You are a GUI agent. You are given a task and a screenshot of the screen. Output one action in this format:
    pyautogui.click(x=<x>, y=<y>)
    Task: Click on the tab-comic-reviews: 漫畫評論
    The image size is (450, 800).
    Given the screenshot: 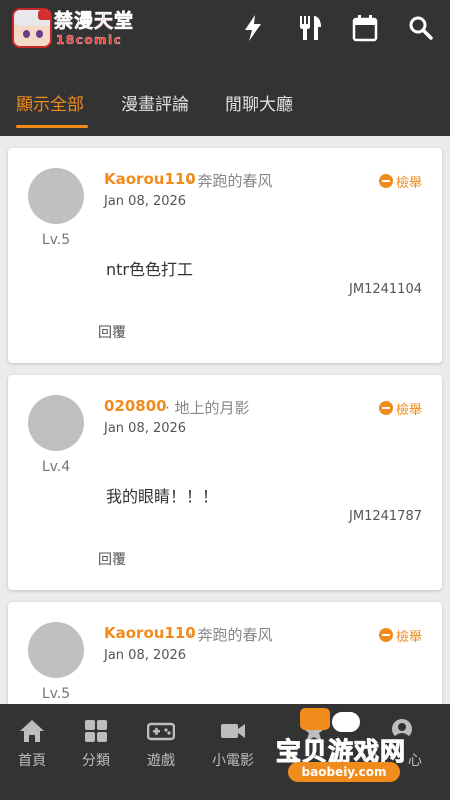 What is the action you would take?
    pyautogui.click(x=155, y=102)
    